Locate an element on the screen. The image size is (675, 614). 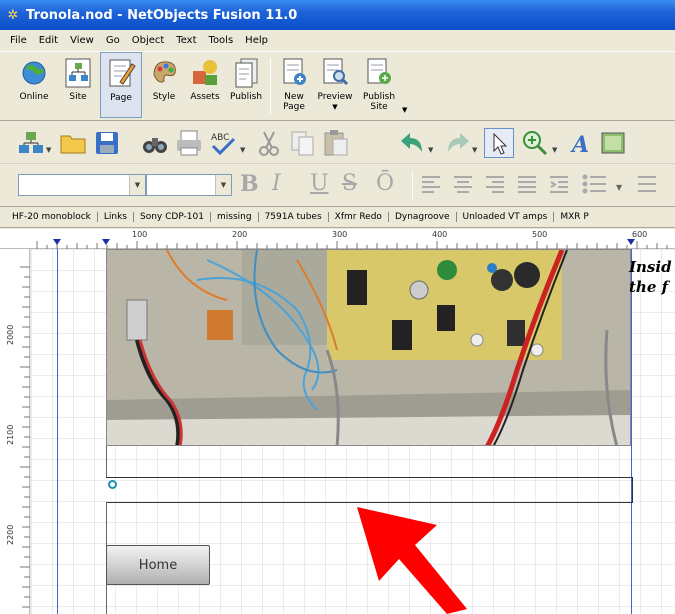
right-margin-marker-icon is located at coordinates (631, 242).